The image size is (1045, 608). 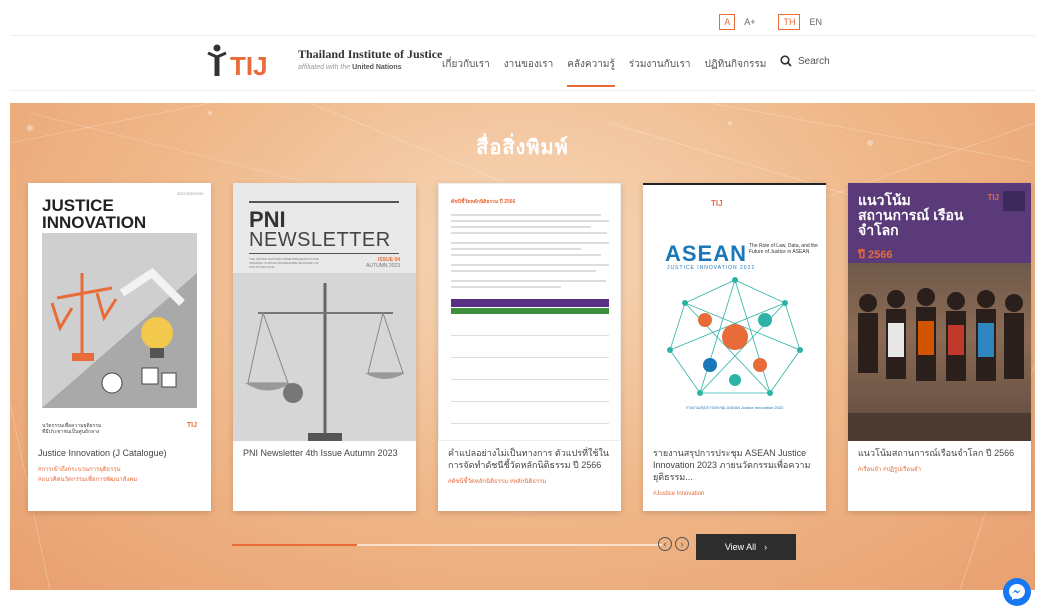 I want to click on publication-card: แนวโน้ม สถานการณ์ เรือนจำโลก ปี 2566 TIJ, so click(x=939, y=347).